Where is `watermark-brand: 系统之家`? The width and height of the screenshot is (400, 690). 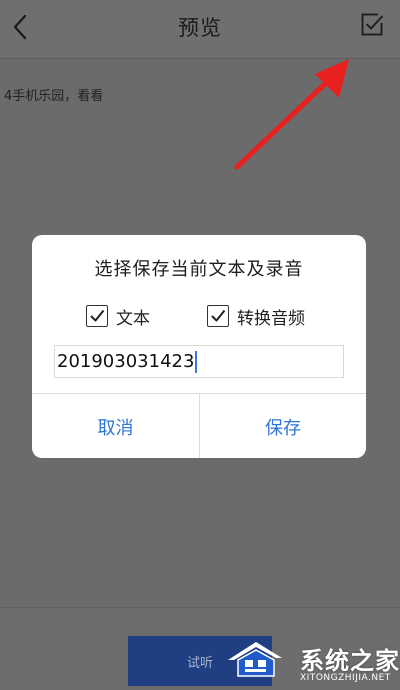 watermark-brand: 系统之家 is located at coordinates (350, 661).